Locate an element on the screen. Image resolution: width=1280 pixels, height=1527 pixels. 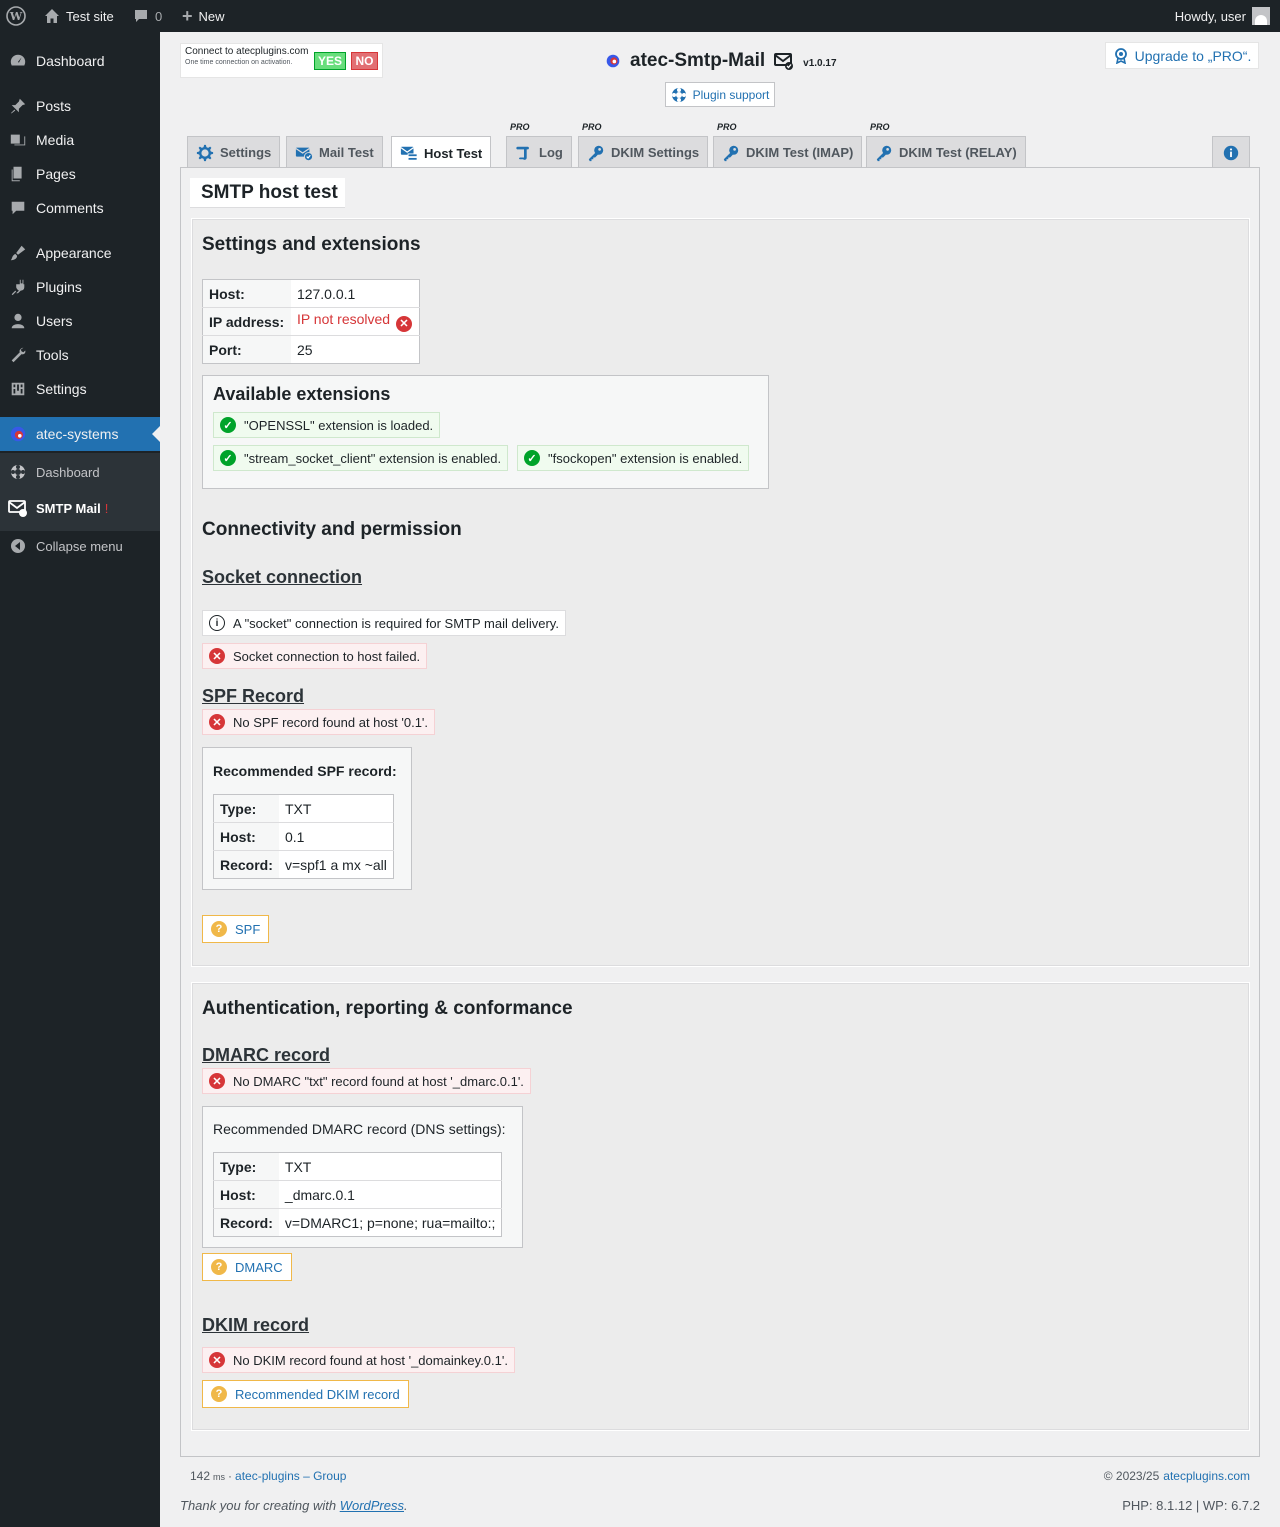
tab-host-test: Host Test is located at coordinates (441, 152).